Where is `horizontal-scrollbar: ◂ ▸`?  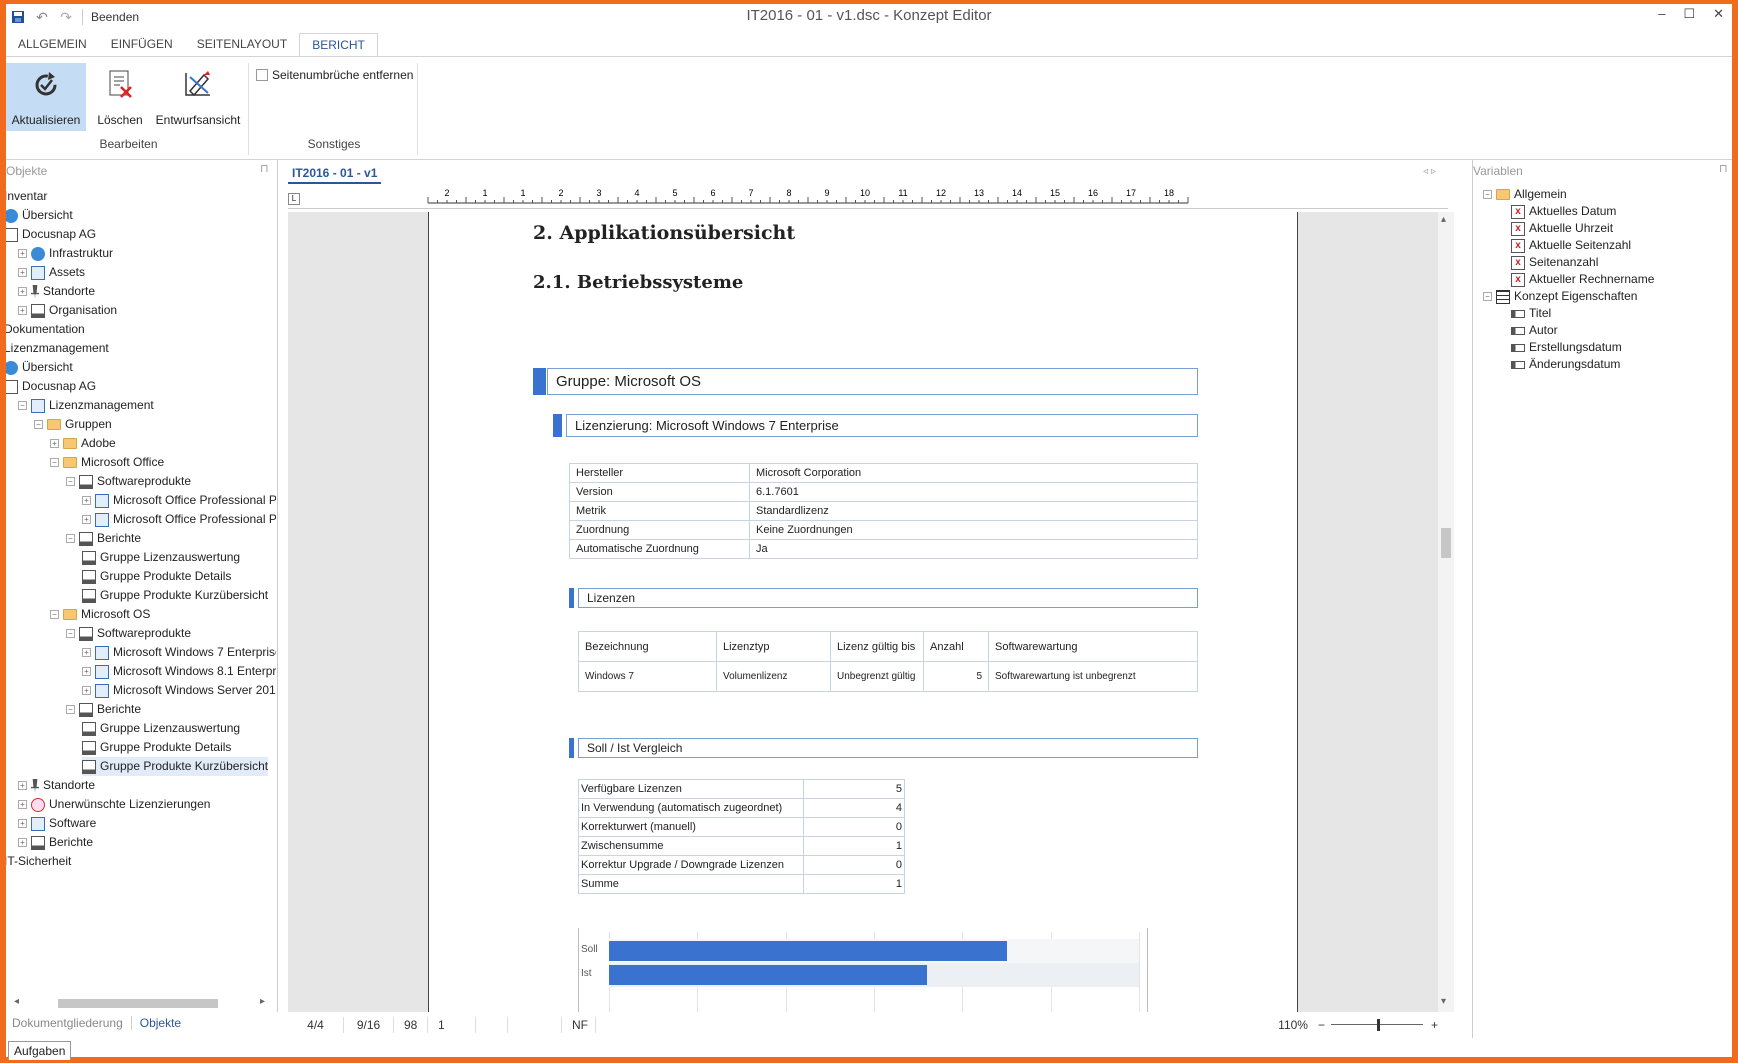
horizontal-scrollbar: ◂ ▸ is located at coordinates (142, 1003).